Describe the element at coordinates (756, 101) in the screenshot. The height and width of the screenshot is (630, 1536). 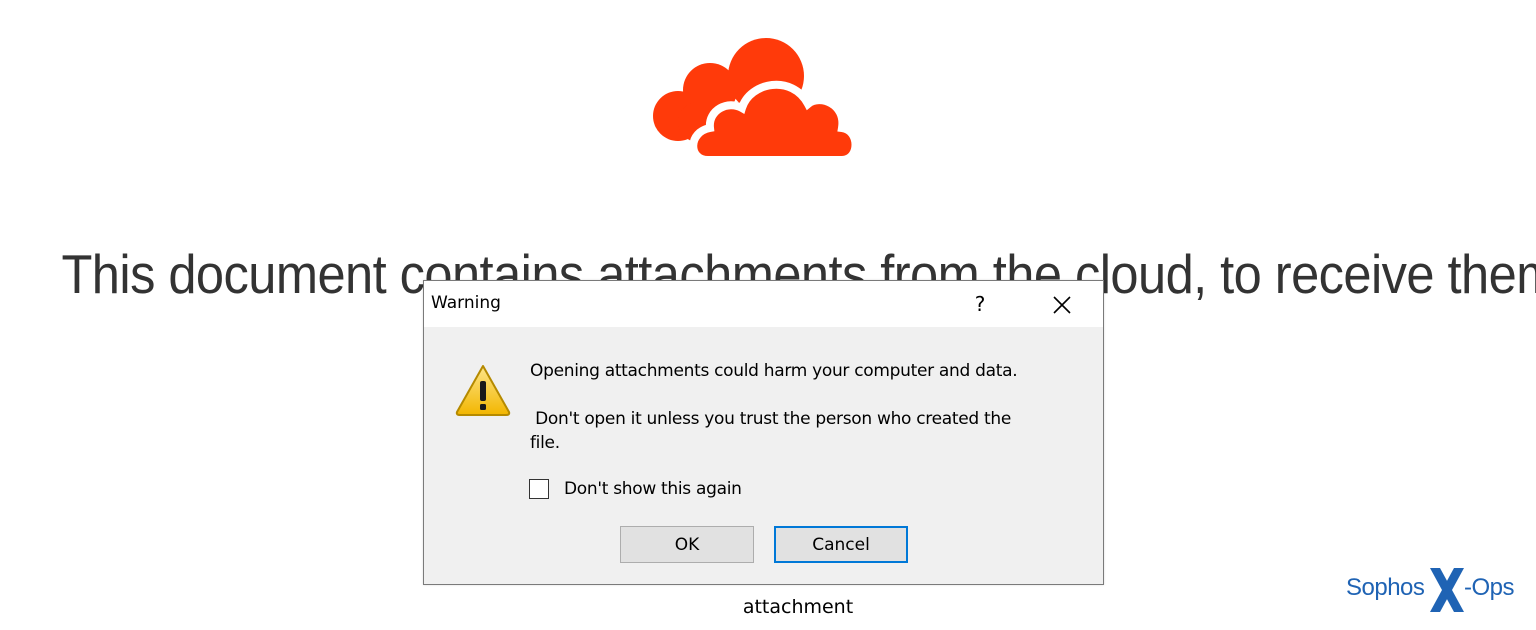
I see `cloud-logo-icon` at that location.